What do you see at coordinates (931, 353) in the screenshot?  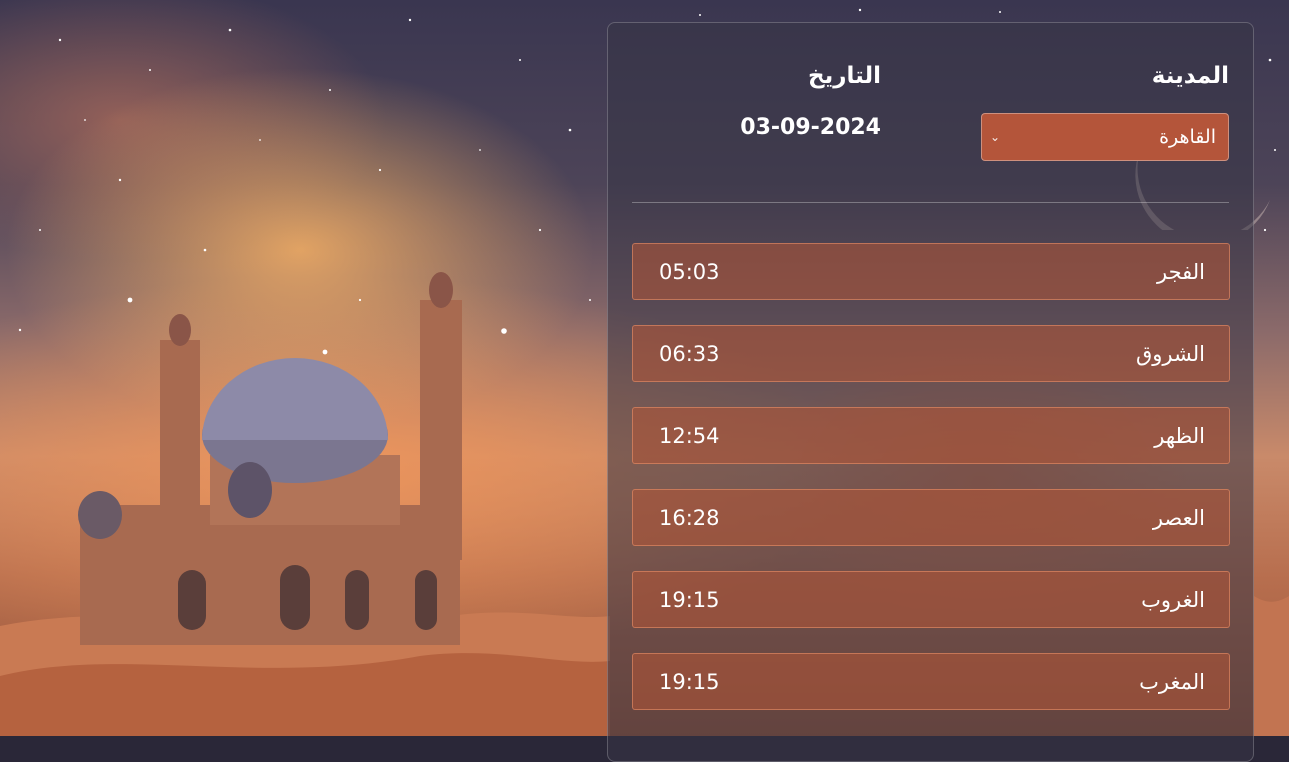 I see `prayer-row-sunrise: الشروق 06:33` at bounding box center [931, 353].